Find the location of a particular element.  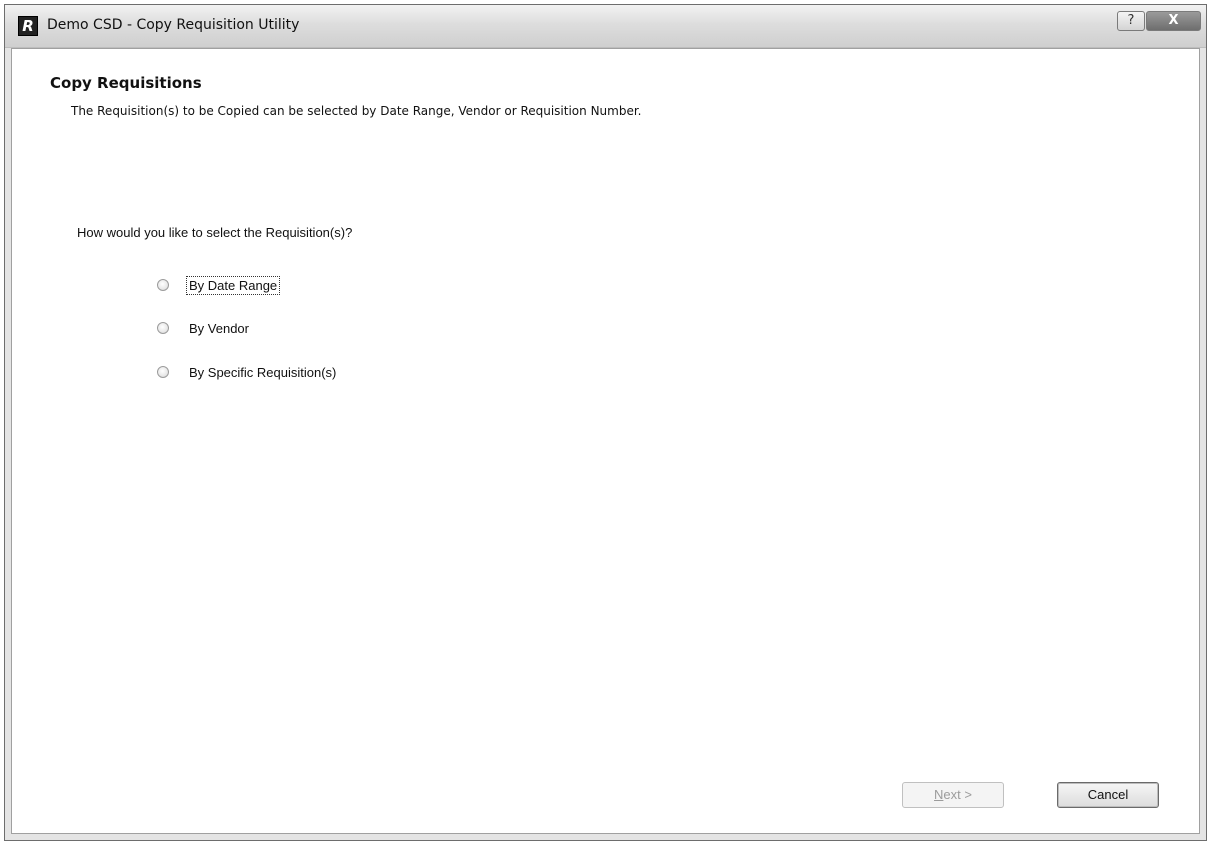

radio-by-date-range: By Date Range is located at coordinates (219, 285).